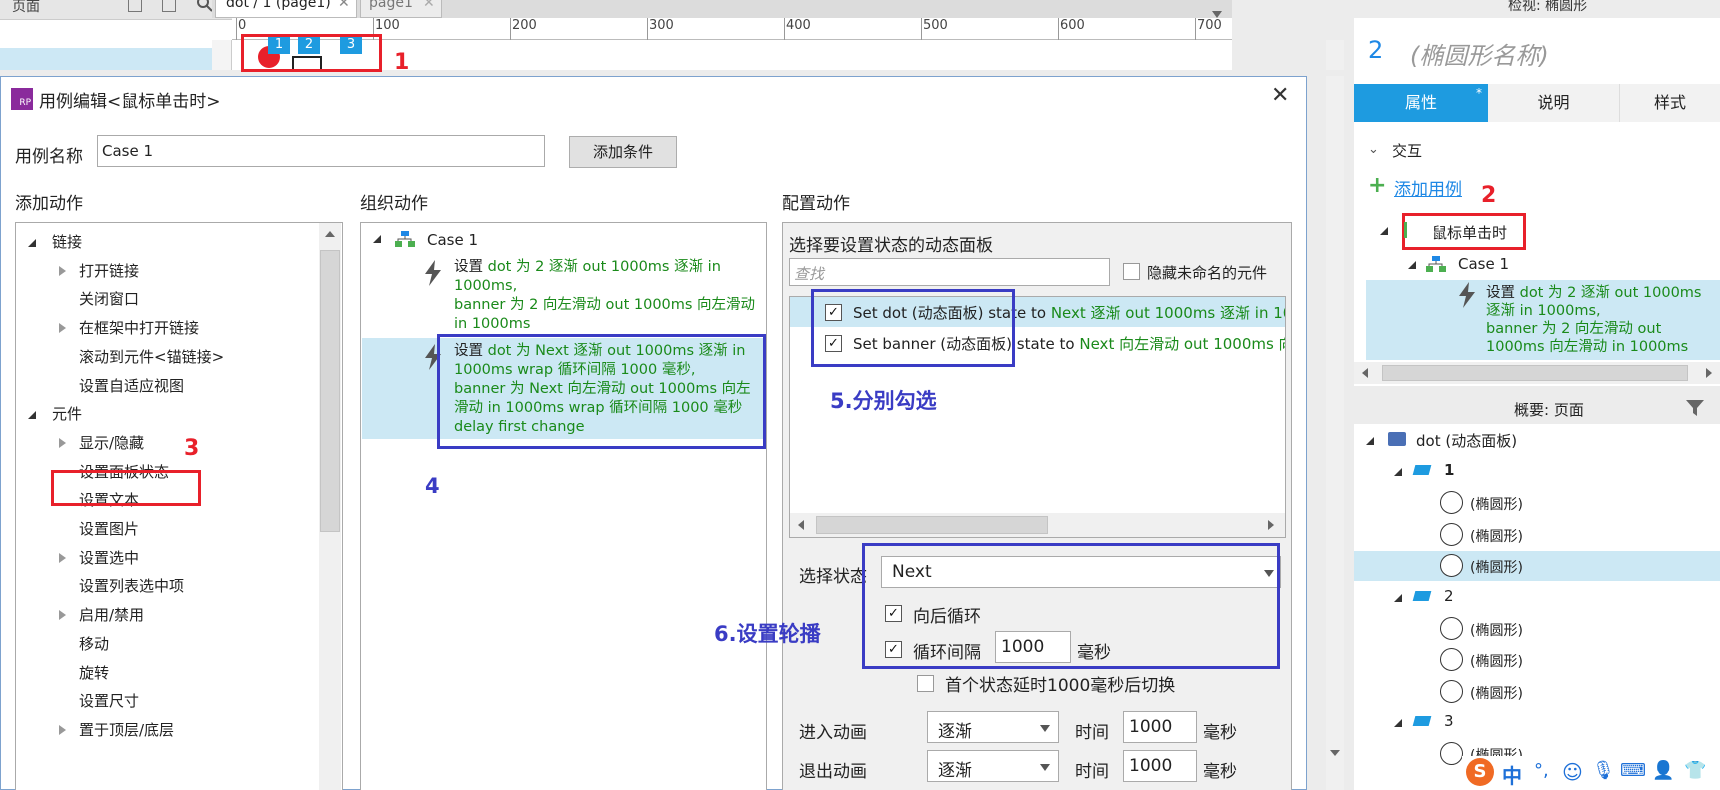 The height and width of the screenshot is (790, 1720). I want to click on panel-list-hscrollbar, so click(1037, 525).